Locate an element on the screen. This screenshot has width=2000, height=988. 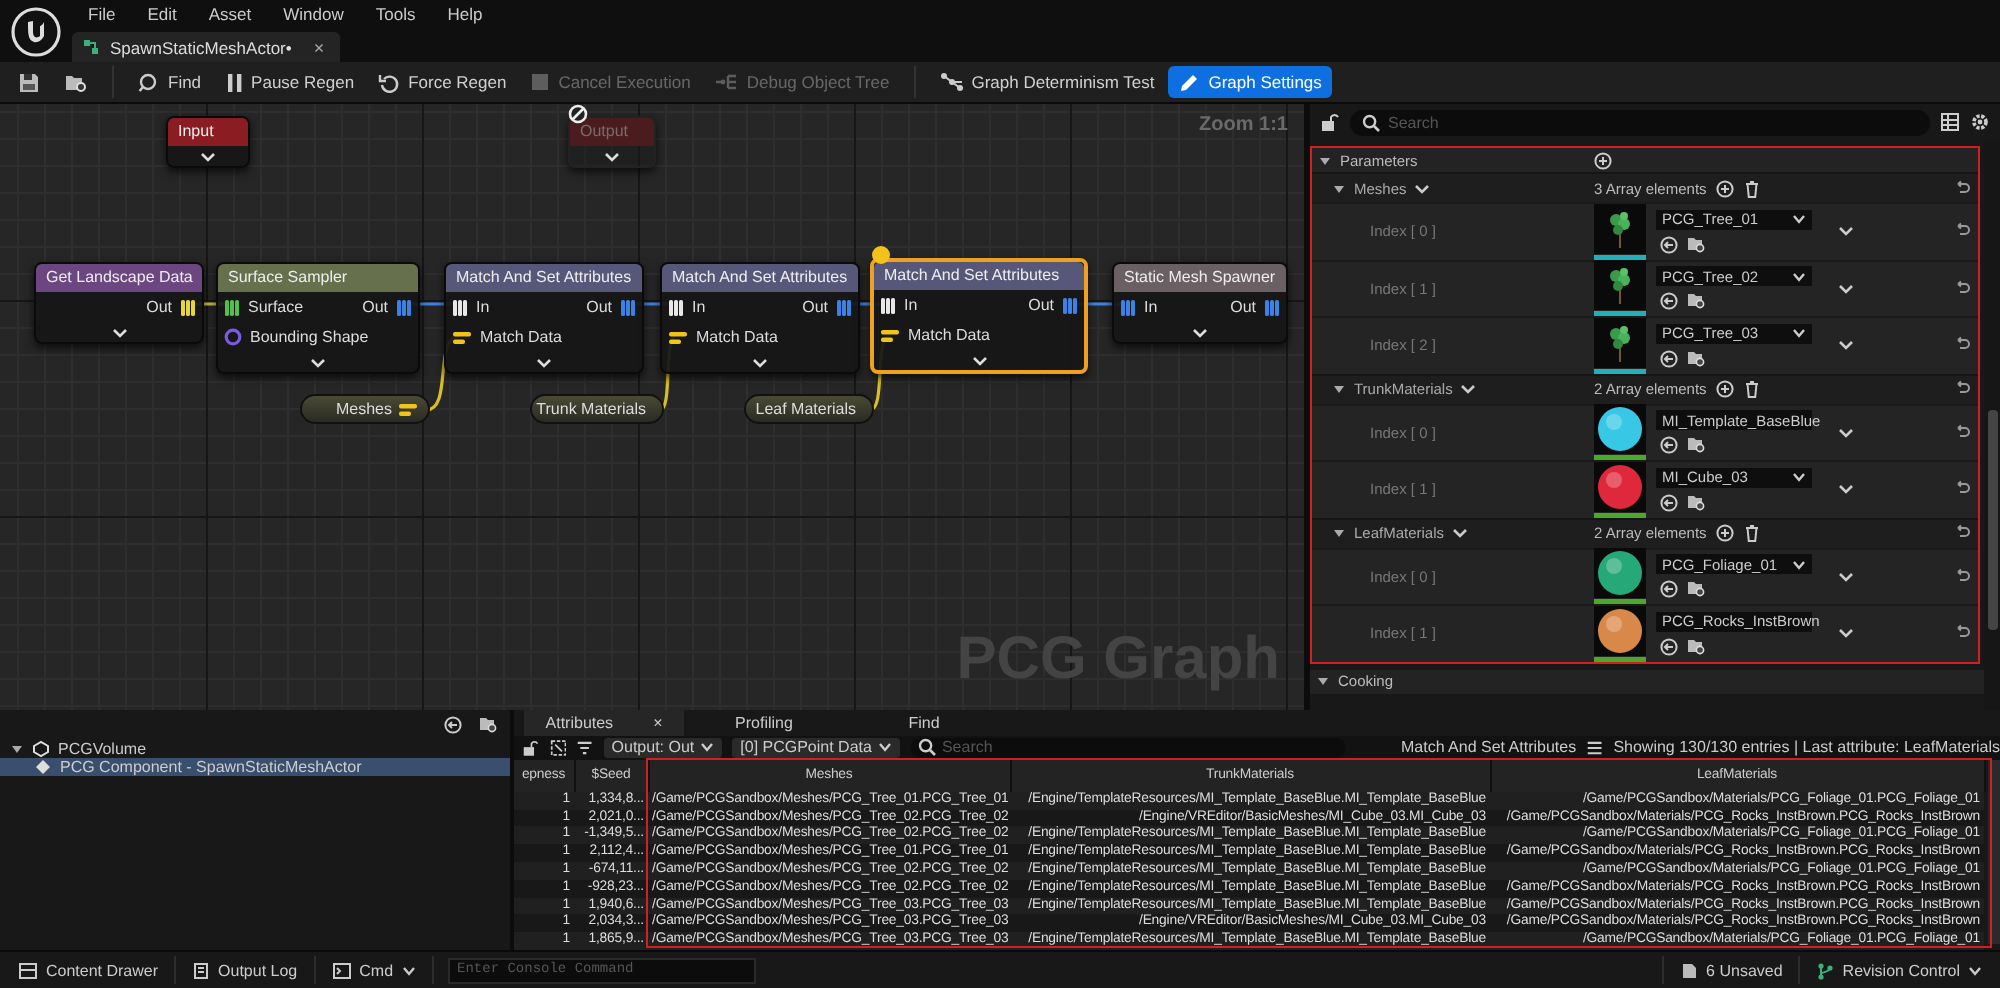
menu-item: Tools is located at coordinates (395, 14).